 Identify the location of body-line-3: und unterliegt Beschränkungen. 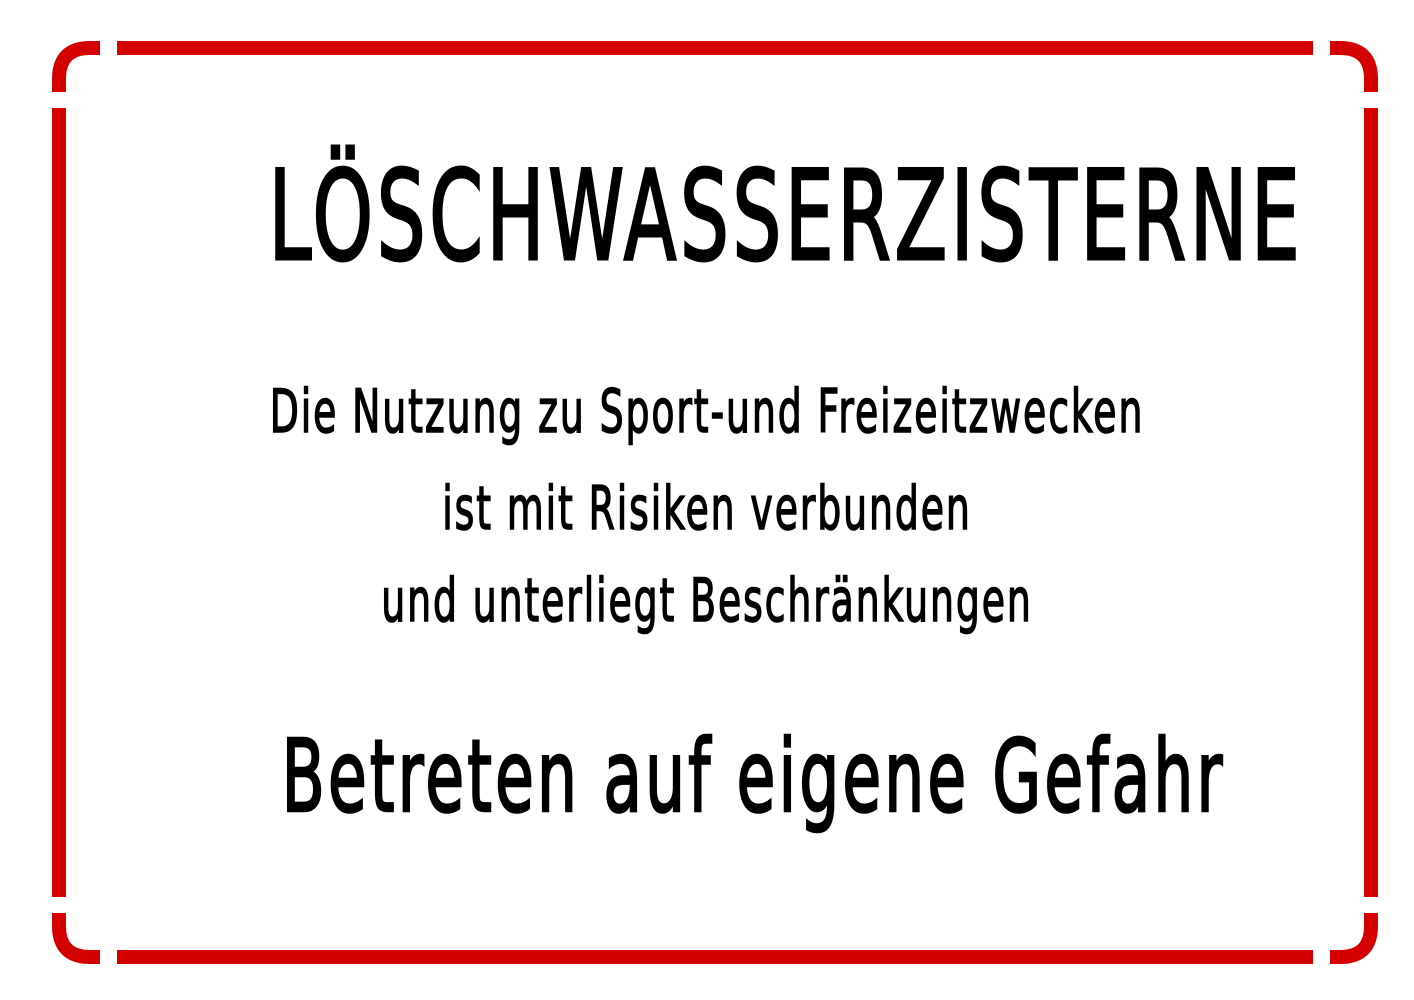
(707, 601).